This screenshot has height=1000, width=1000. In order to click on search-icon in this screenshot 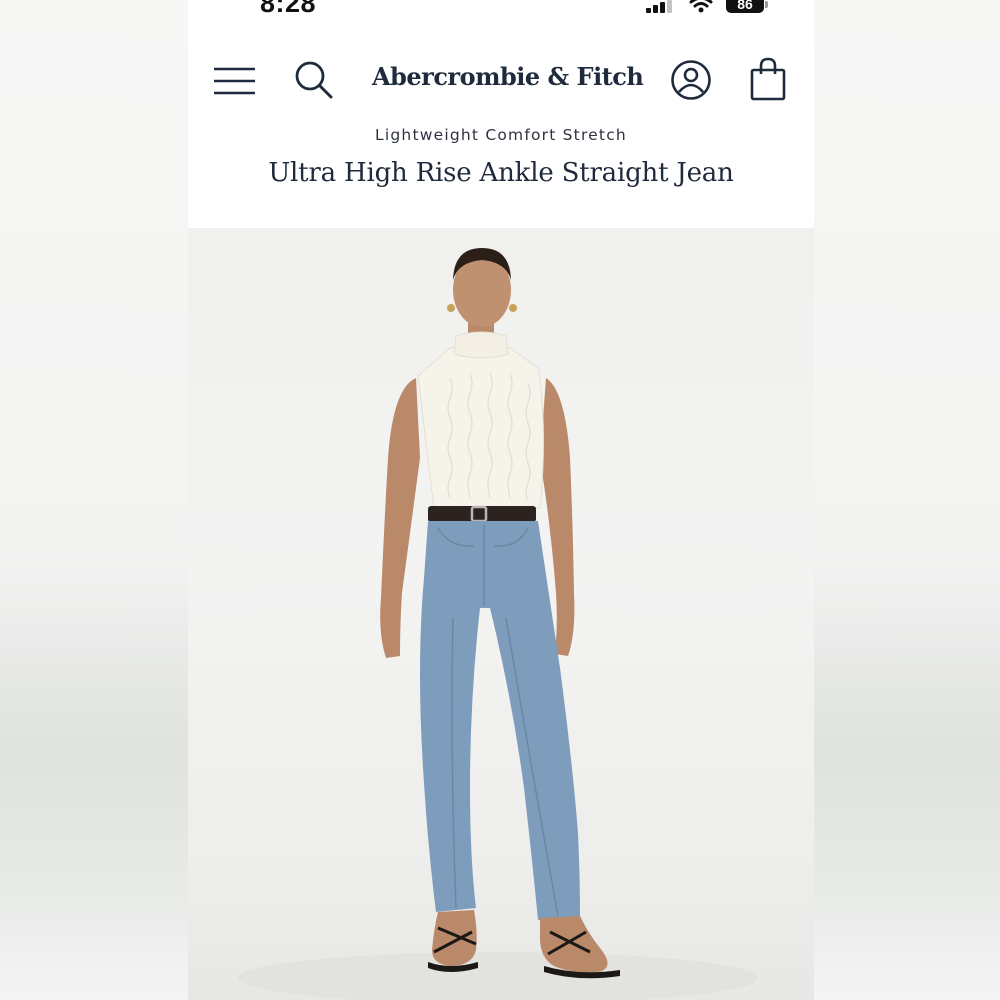, I will do `click(314, 80)`.